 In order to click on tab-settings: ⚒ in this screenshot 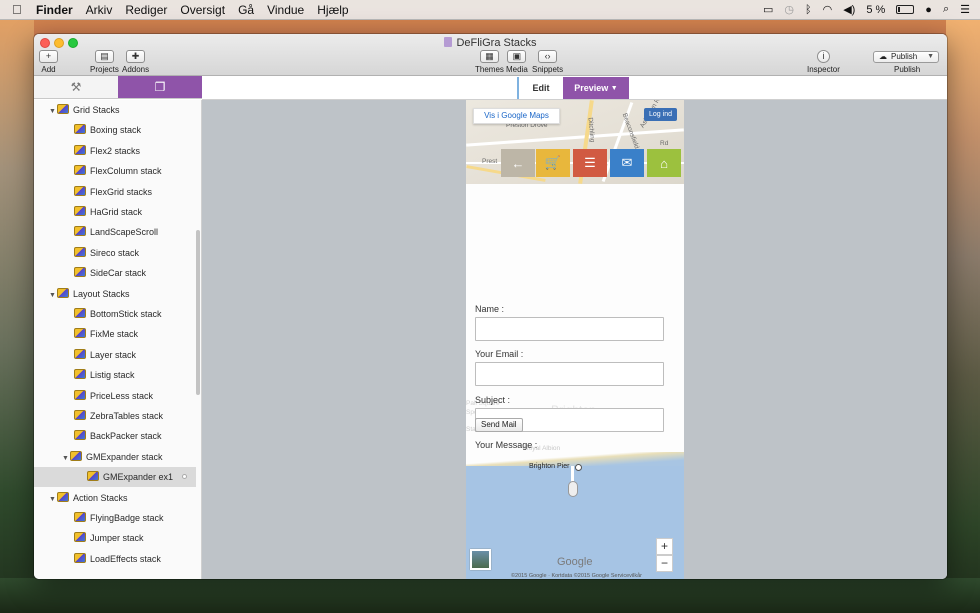, I will do `click(76, 87)`.